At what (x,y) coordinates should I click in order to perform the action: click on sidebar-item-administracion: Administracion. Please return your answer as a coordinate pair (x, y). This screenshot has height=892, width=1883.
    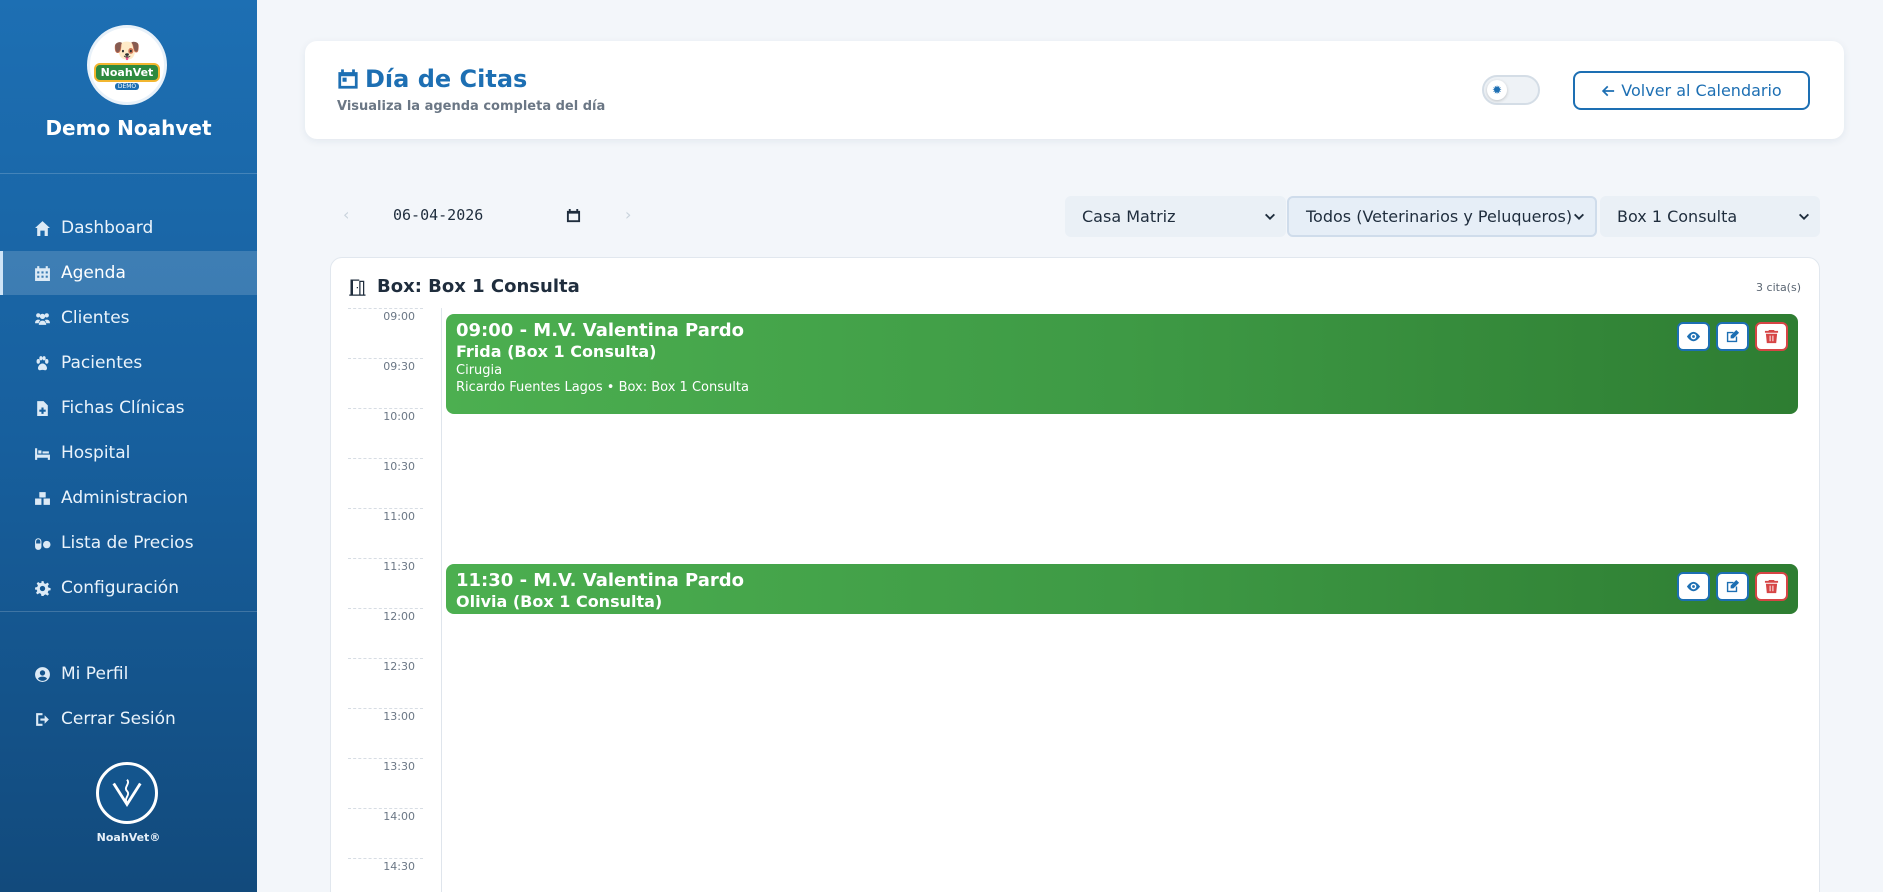
    Looking at the image, I should click on (128, 498).